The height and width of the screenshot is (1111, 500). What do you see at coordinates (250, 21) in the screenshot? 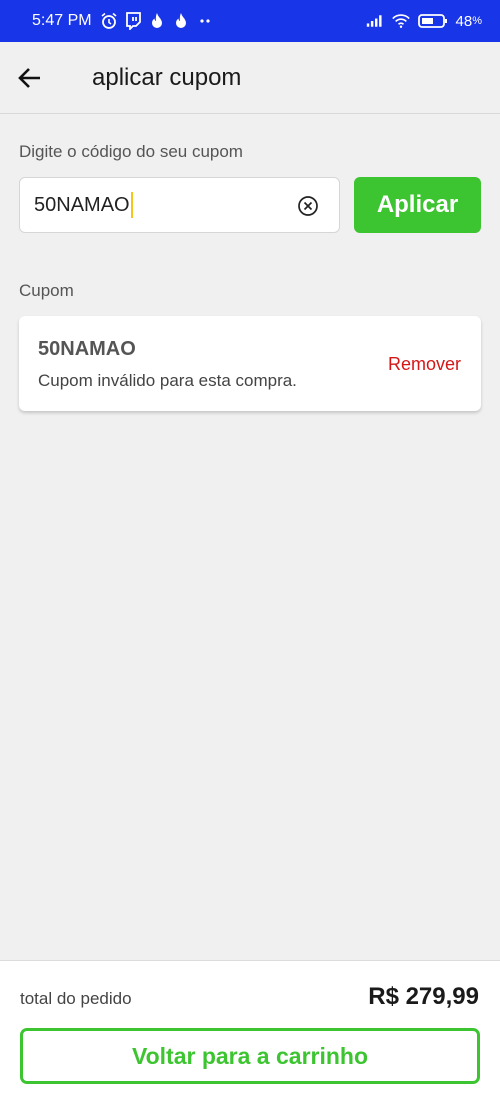
I see `status-bar: 5:47 PM 48%` at bounding box center [250, 21].